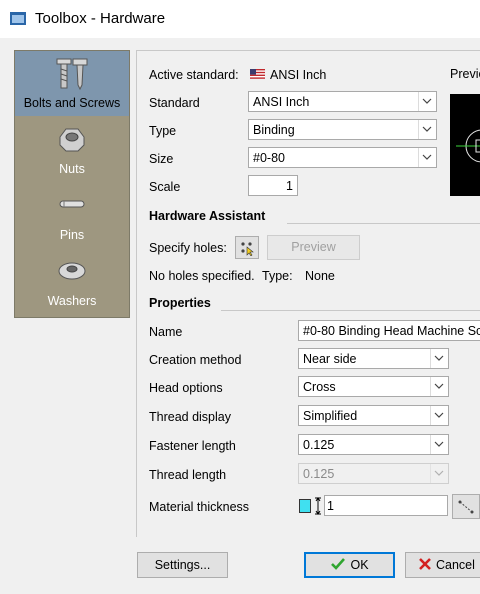 This screenshot has width=480, height=594. I want to click on preview-button: Preview, so click(313, 247).